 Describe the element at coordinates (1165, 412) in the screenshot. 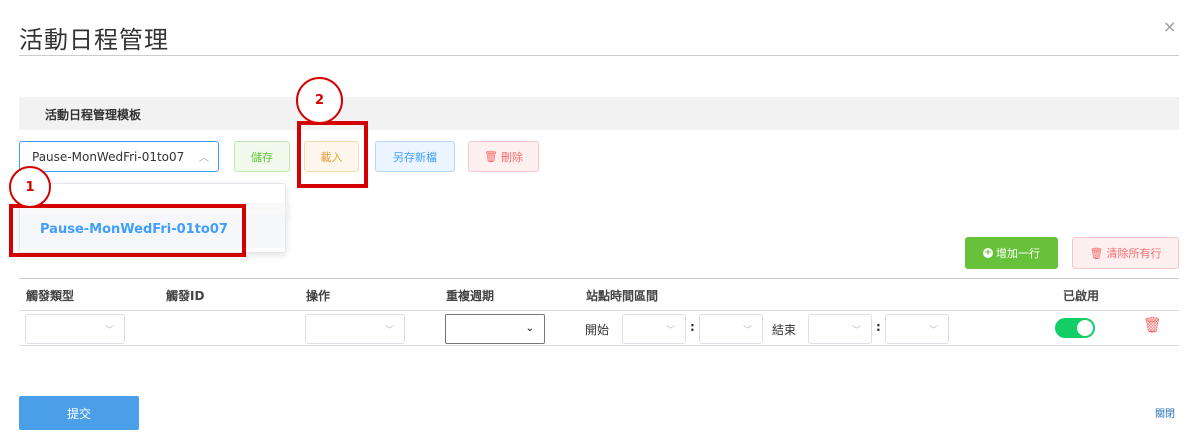

I see `close-link: 關閉` at that location.